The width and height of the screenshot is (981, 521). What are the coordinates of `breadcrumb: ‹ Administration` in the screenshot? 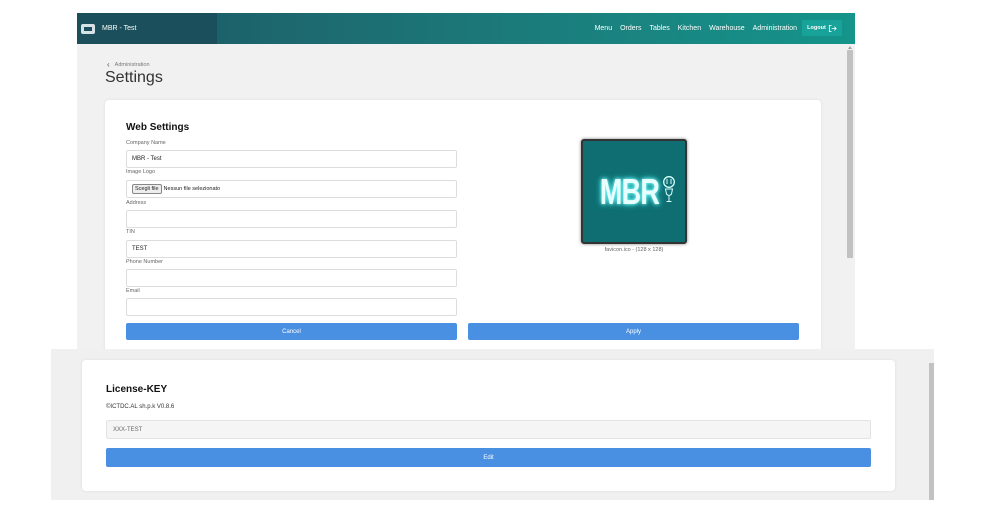 It's located at (128, 64).